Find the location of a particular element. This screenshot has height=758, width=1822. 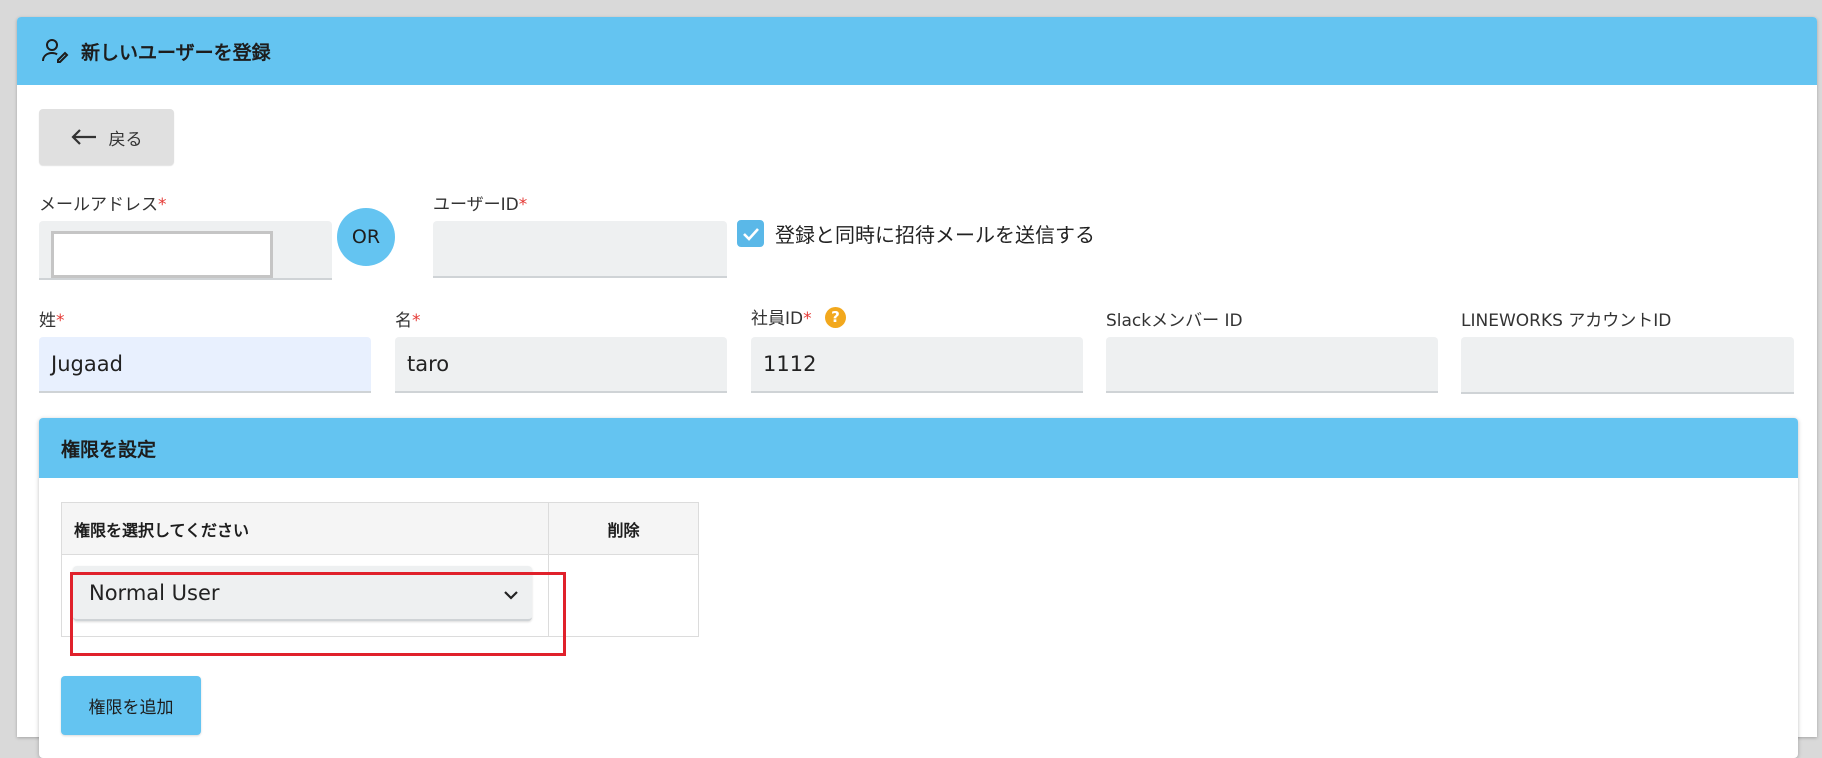

employee-id-field: 1112 is located at coordinates (917, 365).